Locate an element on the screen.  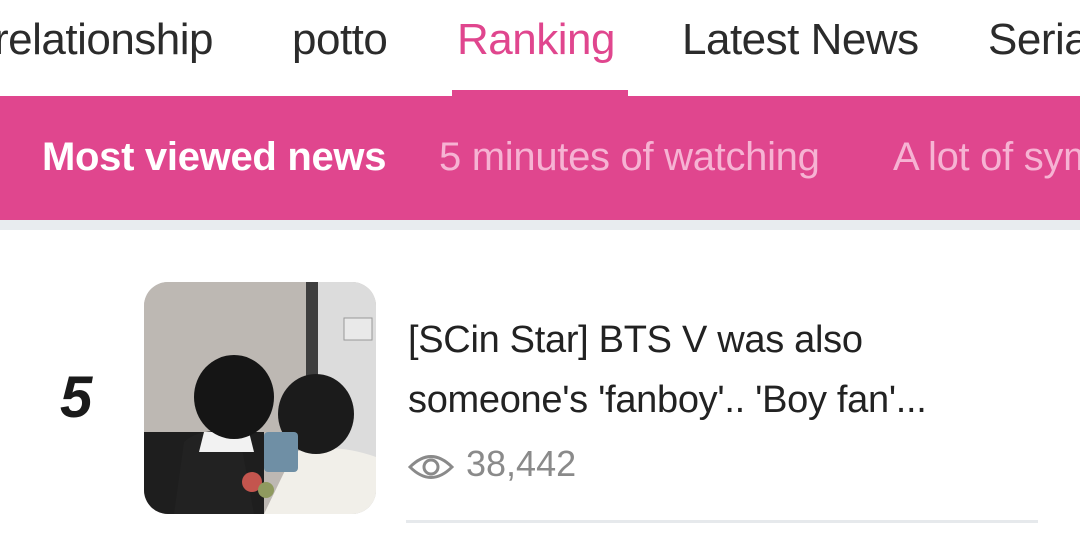
news-thumbnail is located at coordinates (260, 398).